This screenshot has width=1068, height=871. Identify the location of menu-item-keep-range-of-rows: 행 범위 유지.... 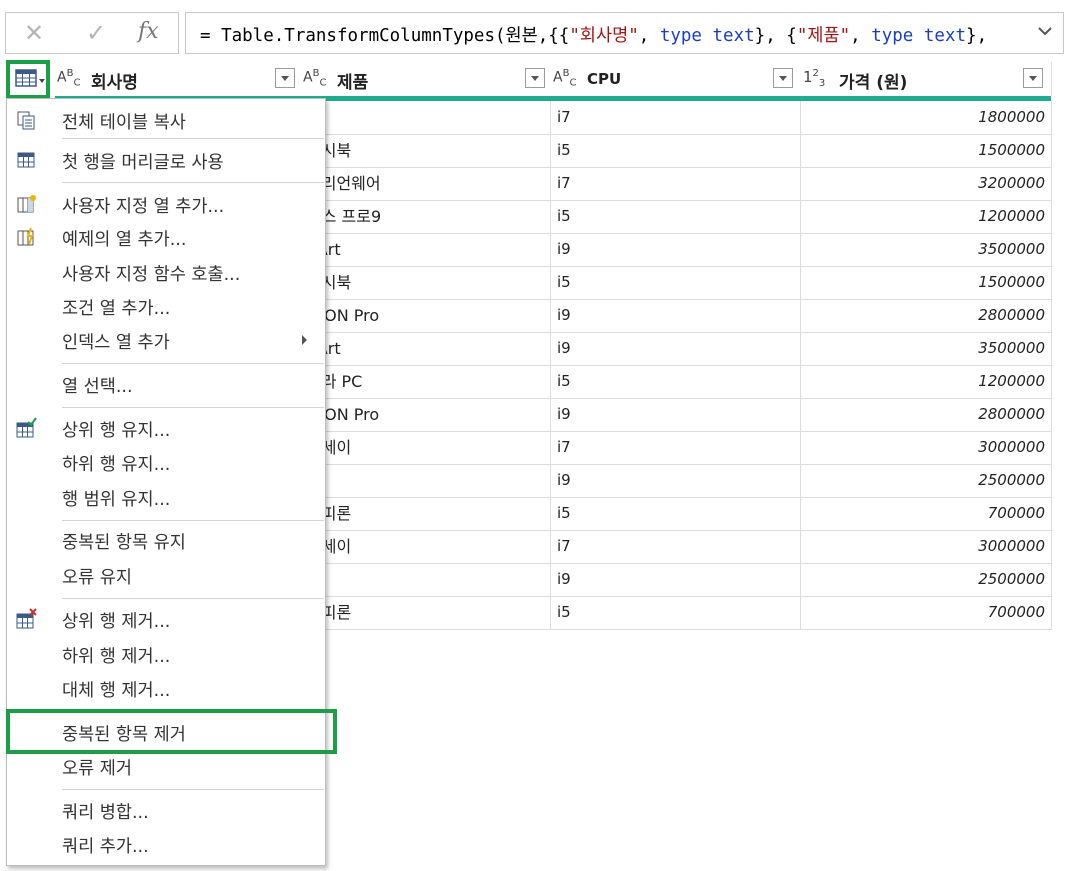
(166, 496).